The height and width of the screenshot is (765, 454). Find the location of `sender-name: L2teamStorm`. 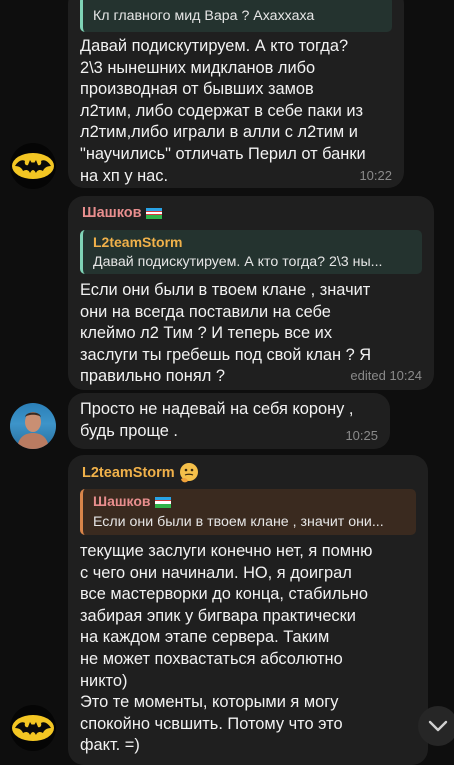

sender-name: L2teamStorm is located at coordinates (128, 473).